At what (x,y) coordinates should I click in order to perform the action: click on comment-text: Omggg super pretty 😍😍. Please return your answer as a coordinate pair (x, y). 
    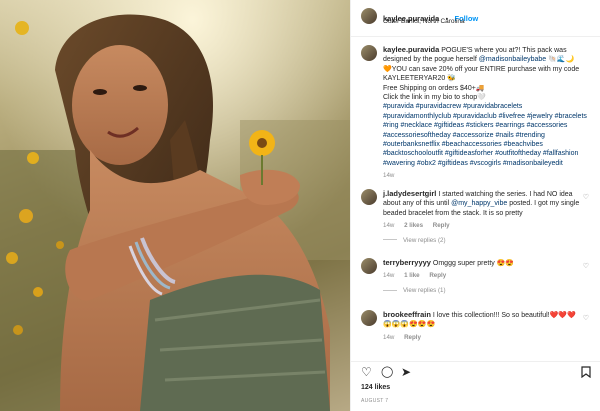
    Looking at the image, I should click on (473, 263).